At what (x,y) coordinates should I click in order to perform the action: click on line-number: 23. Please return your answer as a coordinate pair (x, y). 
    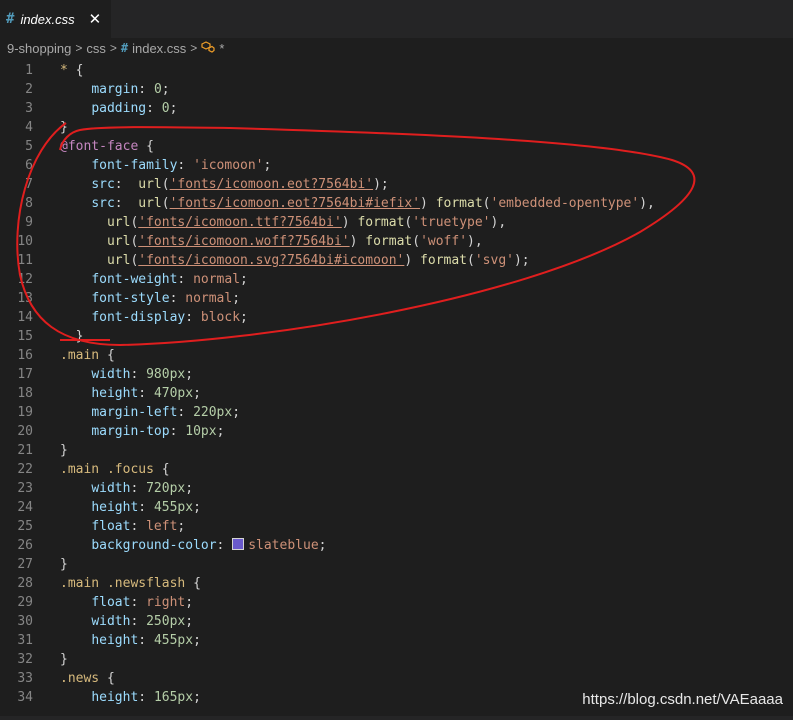
    Looking at the image, I should click on (25, 488).